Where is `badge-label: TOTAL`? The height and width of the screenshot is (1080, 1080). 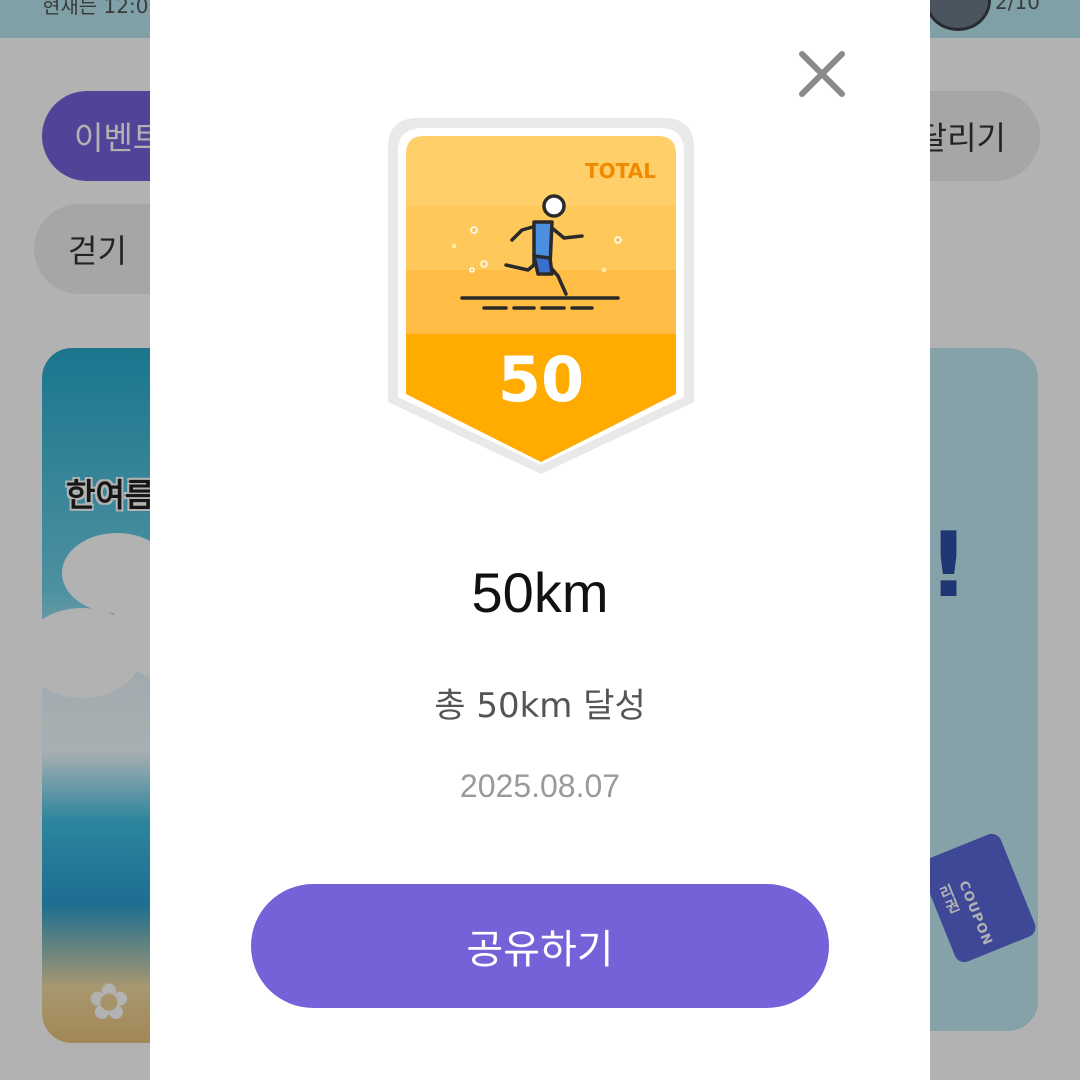 badge-label: TOTAL is located at coordinates (620, 171).